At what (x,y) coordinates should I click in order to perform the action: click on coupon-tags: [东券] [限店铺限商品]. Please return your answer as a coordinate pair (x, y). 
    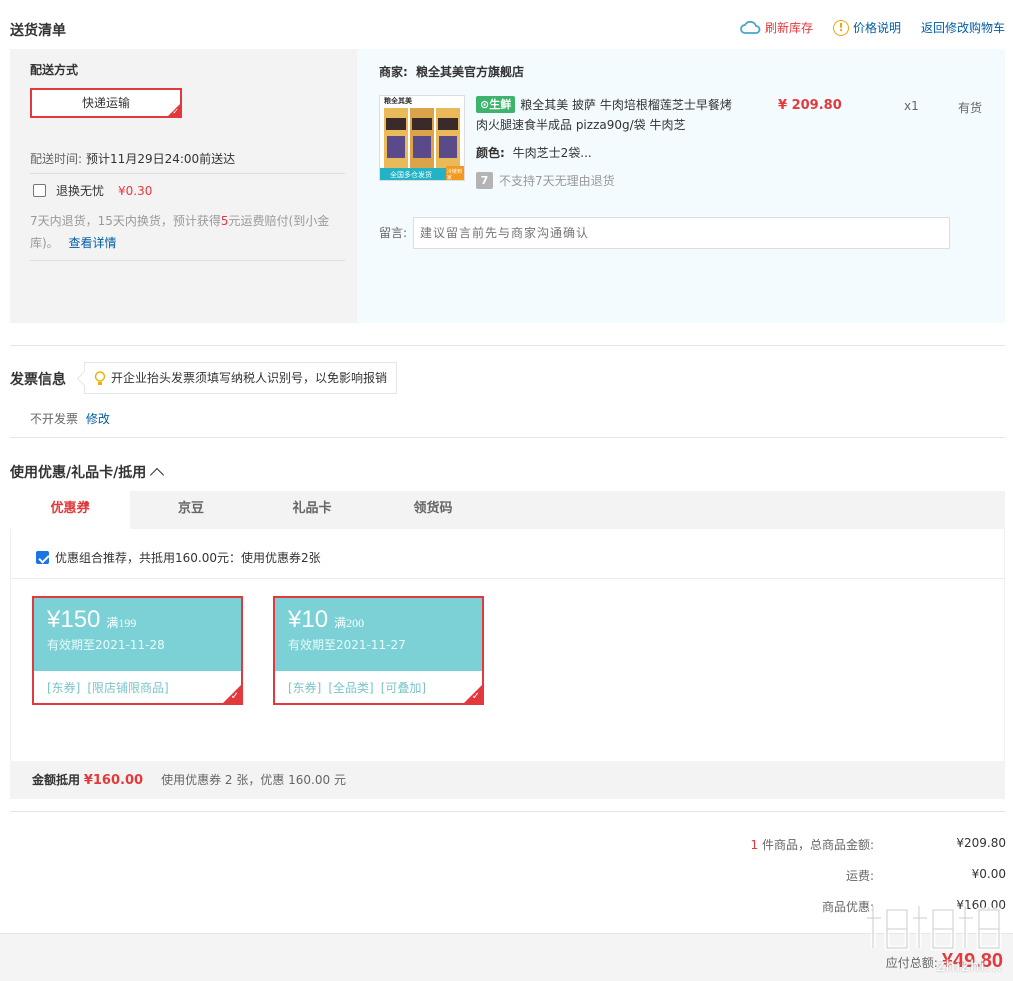
    Looking at the image, I should click on (108, 688).